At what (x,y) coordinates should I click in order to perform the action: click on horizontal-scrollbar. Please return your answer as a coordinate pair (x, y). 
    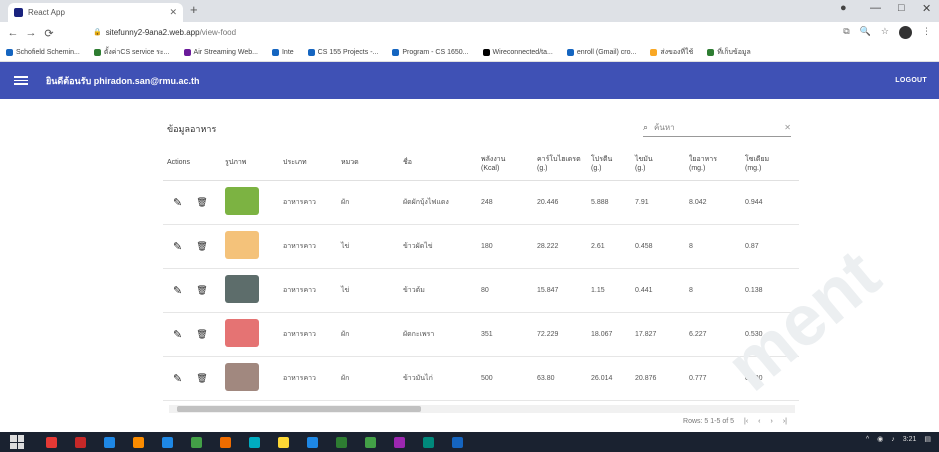
    Looking at the image, I should click on (482, 409).